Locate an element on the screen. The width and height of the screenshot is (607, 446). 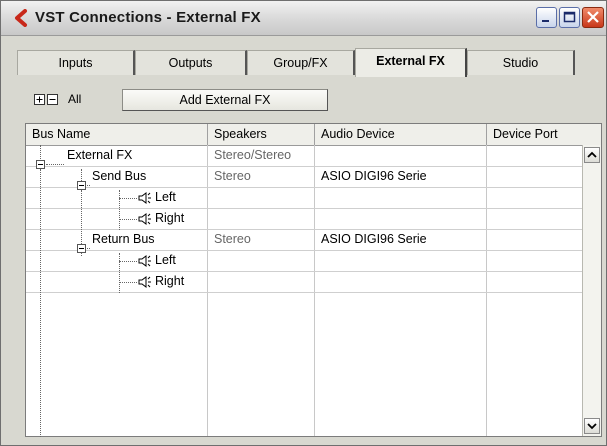
close-button is located at coordinates (593, 17).